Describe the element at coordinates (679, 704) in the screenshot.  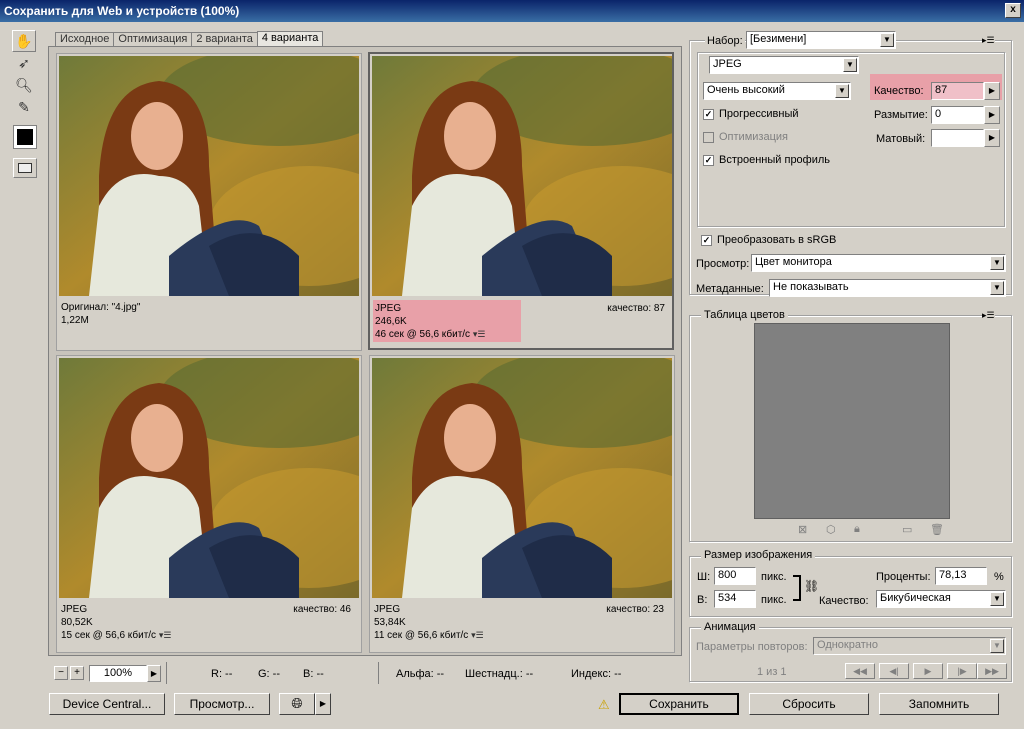
I see `save-button: Сохранить` at that location.